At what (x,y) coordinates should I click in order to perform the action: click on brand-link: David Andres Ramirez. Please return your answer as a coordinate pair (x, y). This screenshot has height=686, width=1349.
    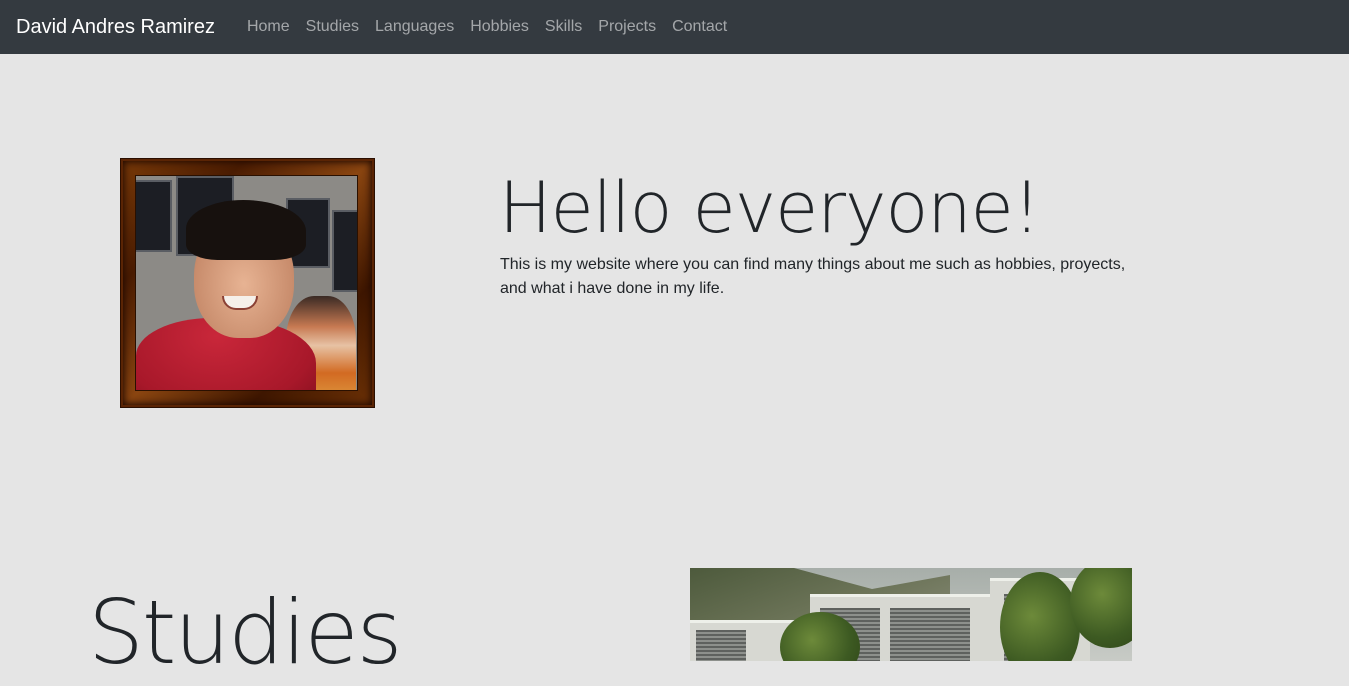
    Looking at the image, I should click on (115, 27).